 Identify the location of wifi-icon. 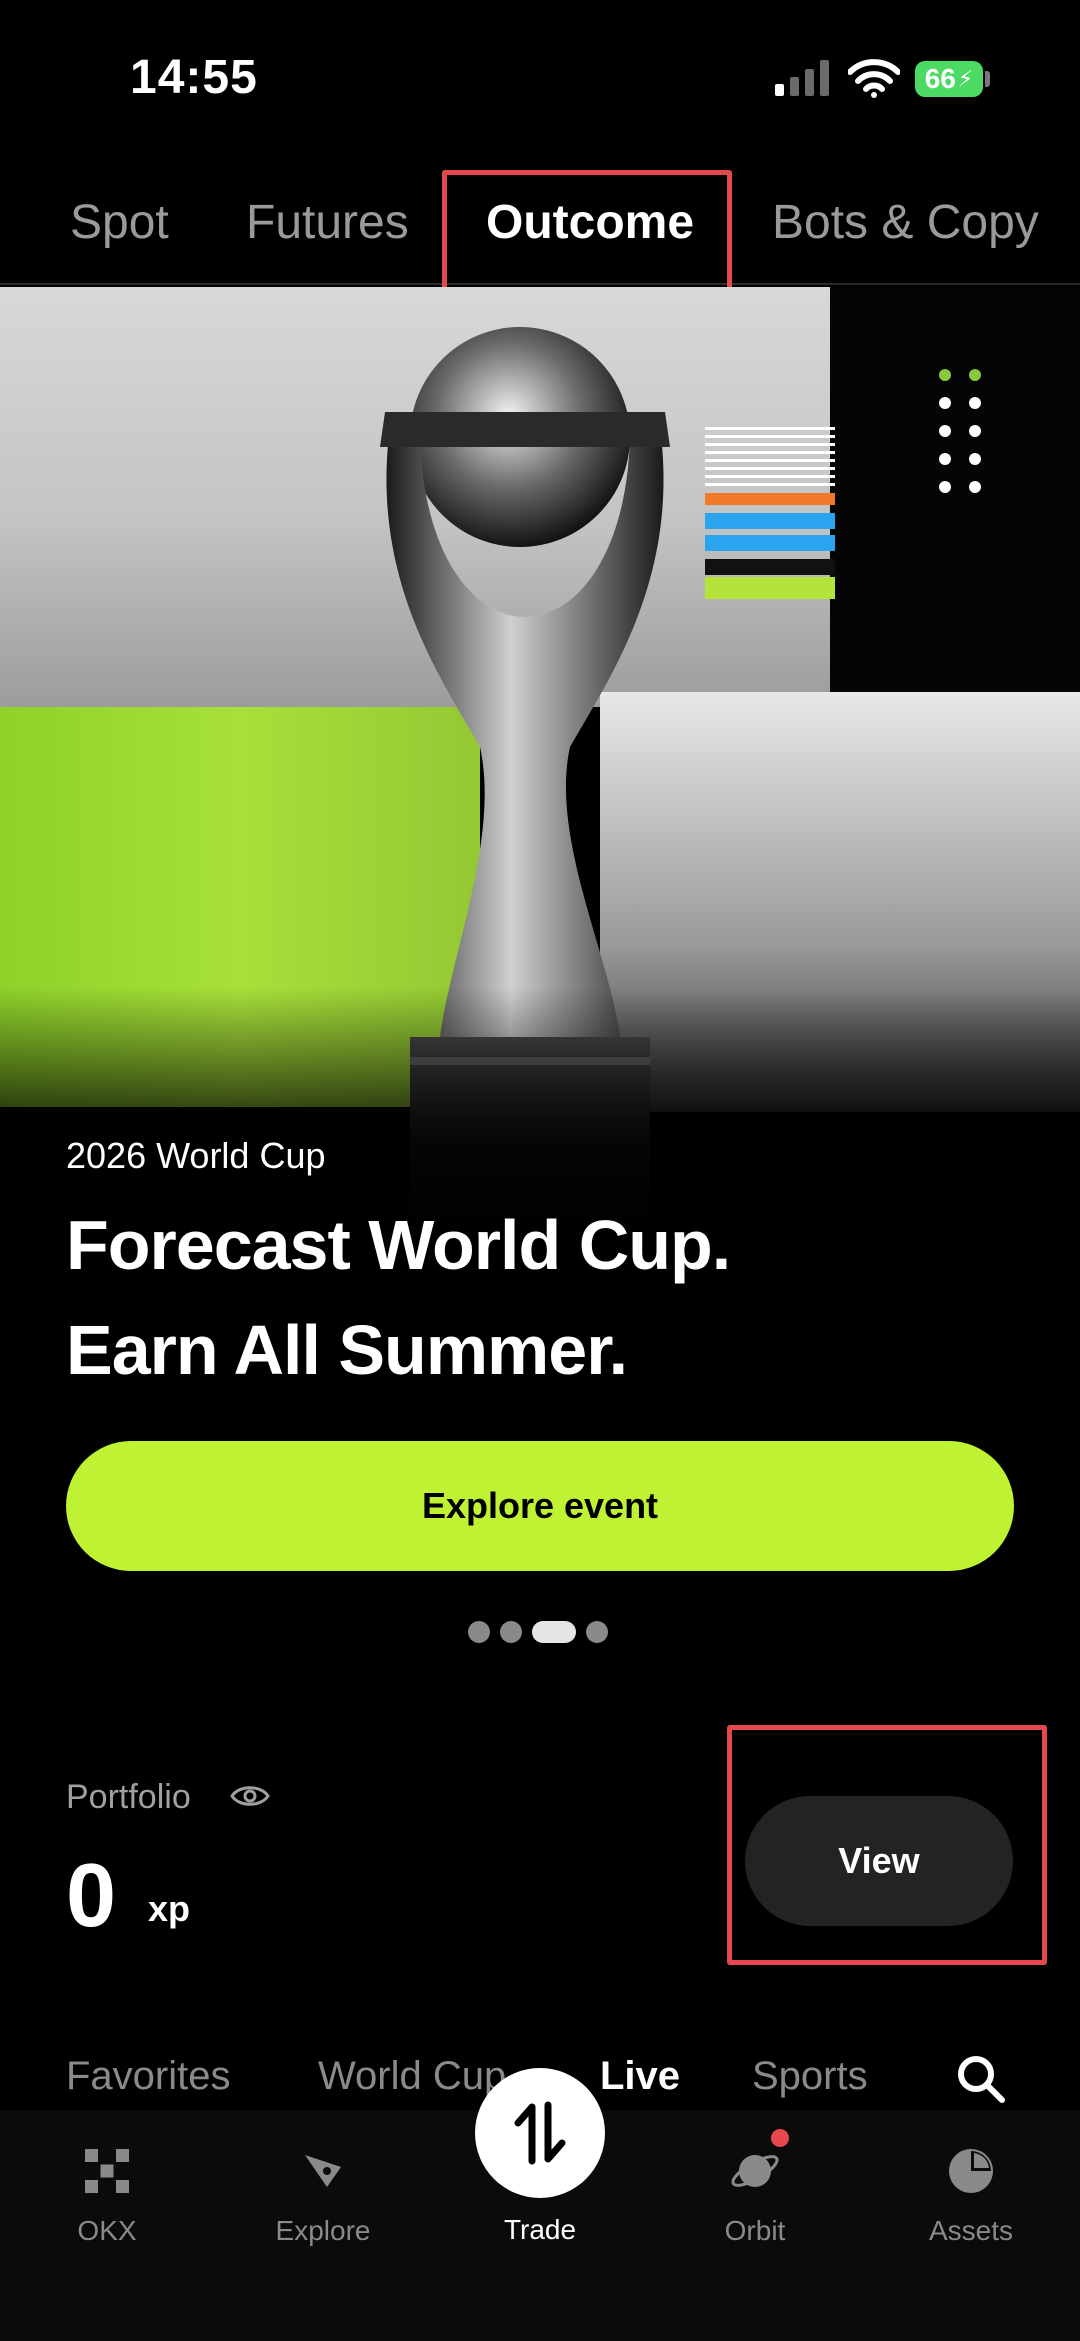
(874, 78).